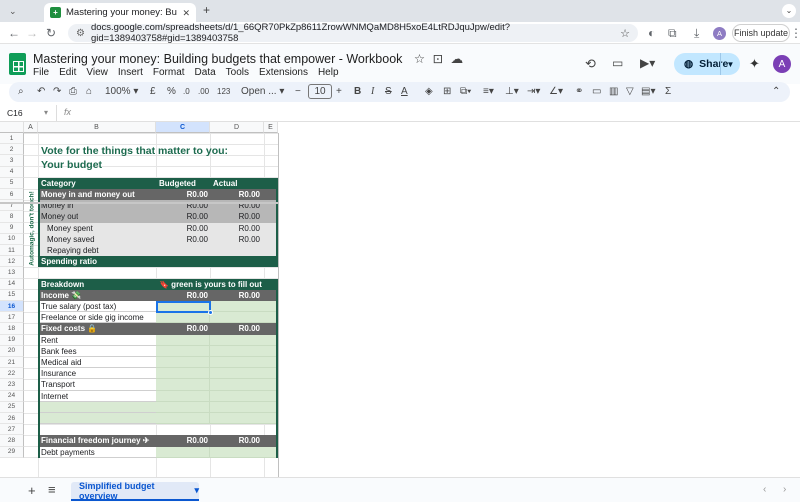 The height and width of the screenshot is (502, 800). I want to click on row-header: 17, so click(12, 318).